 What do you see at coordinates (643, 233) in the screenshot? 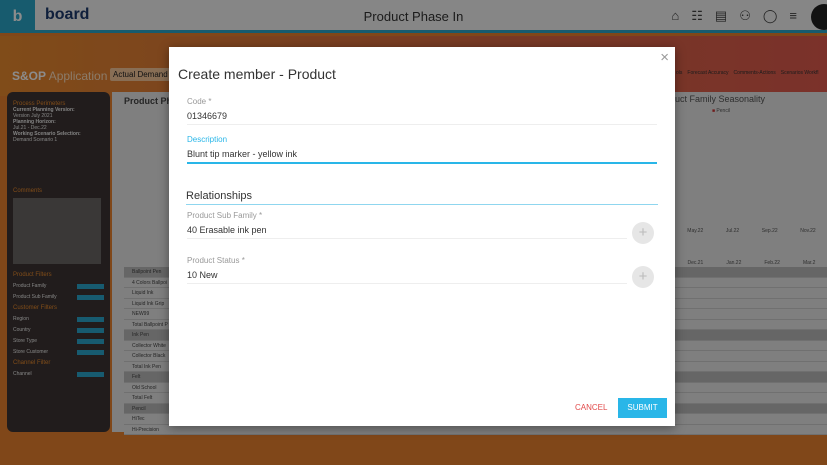
I see `add-subfamily-button: +` at bounding box center [643, 233].